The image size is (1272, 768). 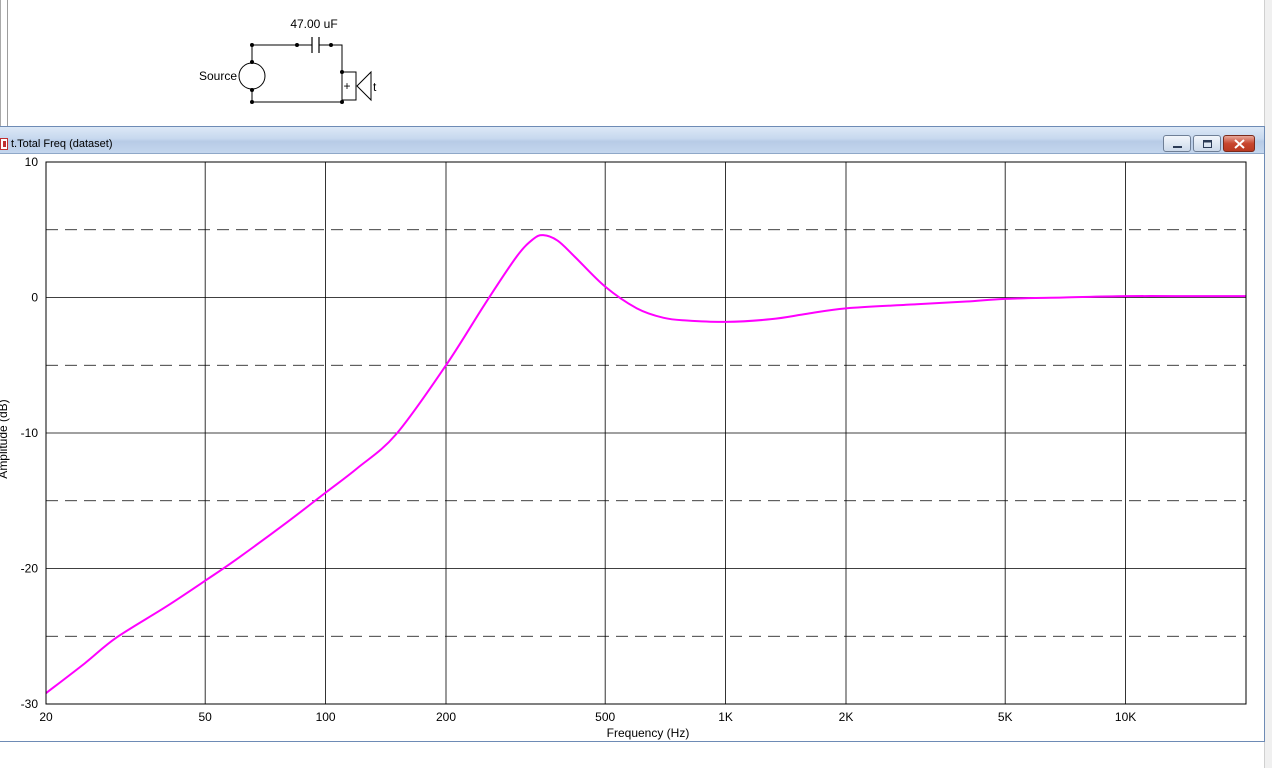 What do you see at coordinates (46, 717) in the screenshot?
I see `x-tick-label: 20` at bounding box center [46, 717].